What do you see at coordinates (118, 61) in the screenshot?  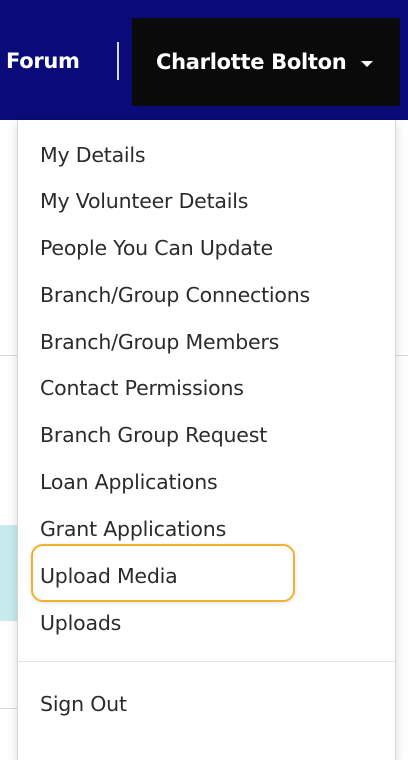 I see `nav-divider` at bounding box center [118, 61].